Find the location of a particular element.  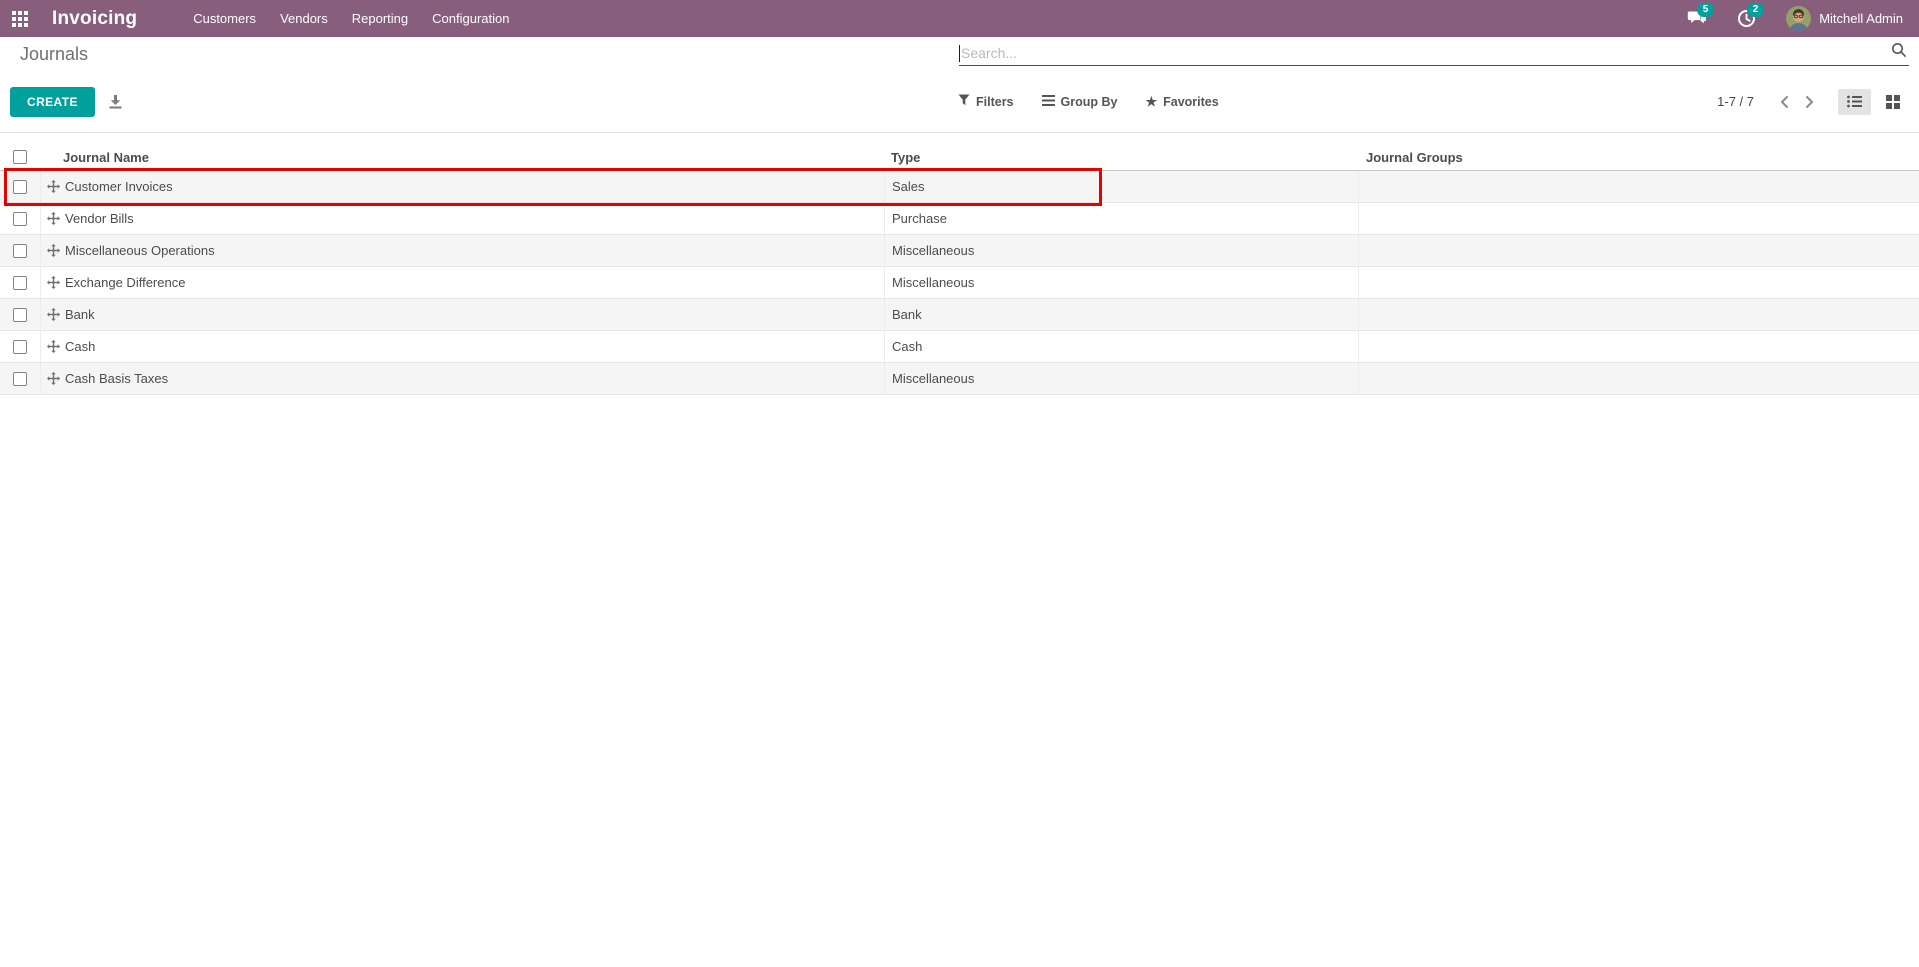

table-row: Cash Cash is located at coordinates (959, 347).